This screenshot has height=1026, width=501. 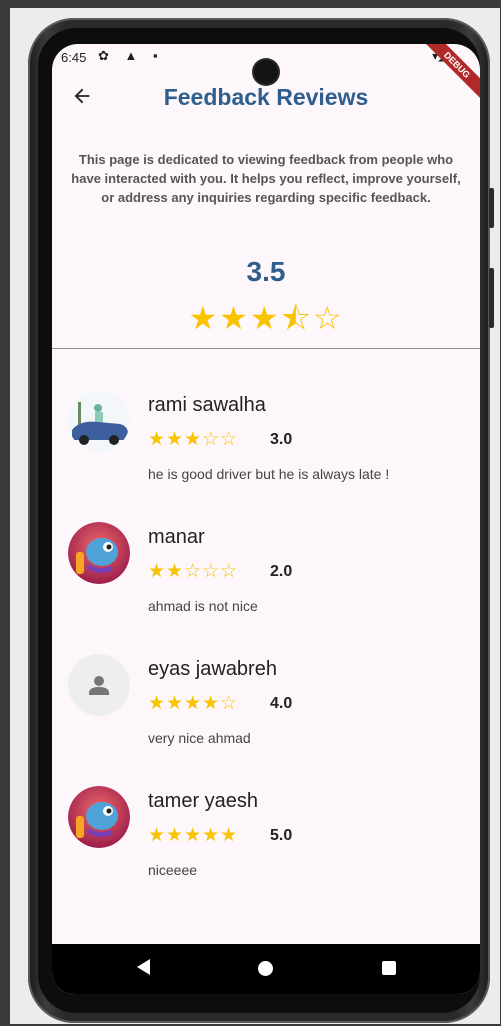 What do you see at coordinates (281, 571) in the screenshot?
I see `review-rating-value: 2.0` at bounding box center [281, 571].